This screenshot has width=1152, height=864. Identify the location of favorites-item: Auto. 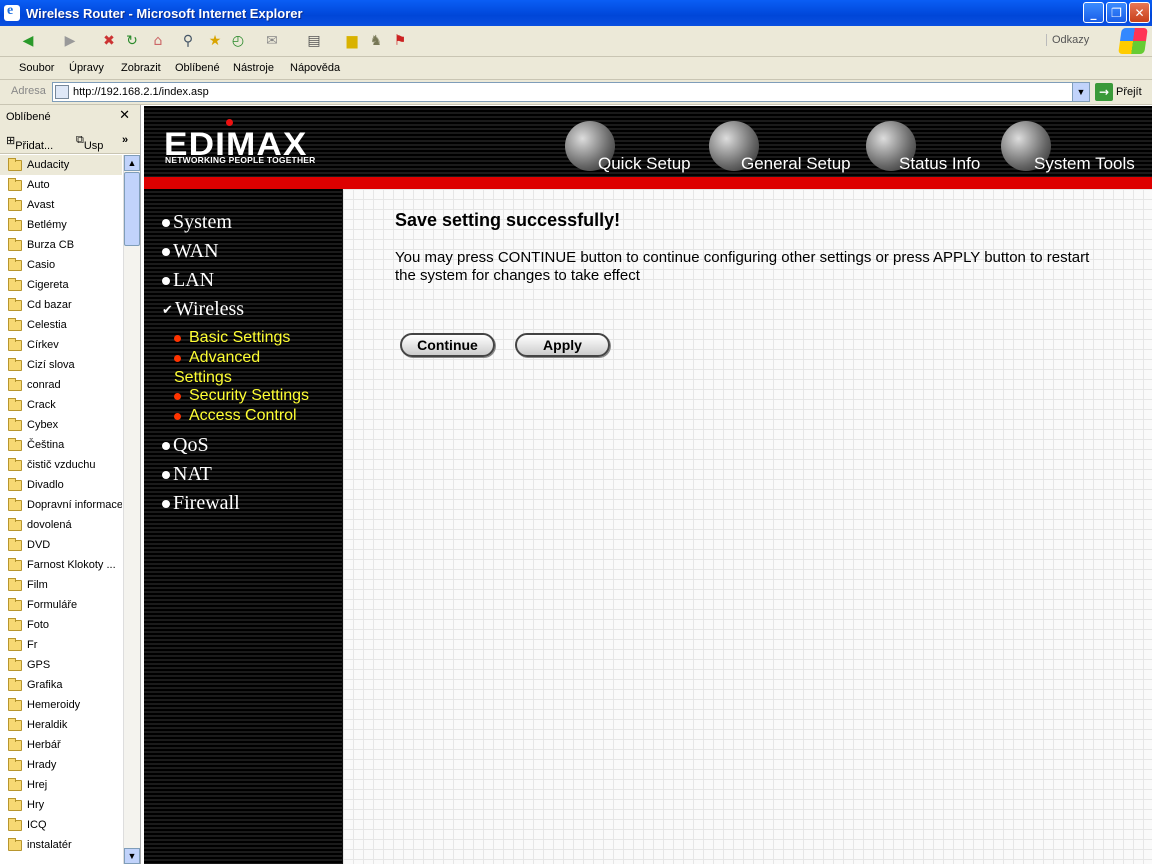
(61, 185).